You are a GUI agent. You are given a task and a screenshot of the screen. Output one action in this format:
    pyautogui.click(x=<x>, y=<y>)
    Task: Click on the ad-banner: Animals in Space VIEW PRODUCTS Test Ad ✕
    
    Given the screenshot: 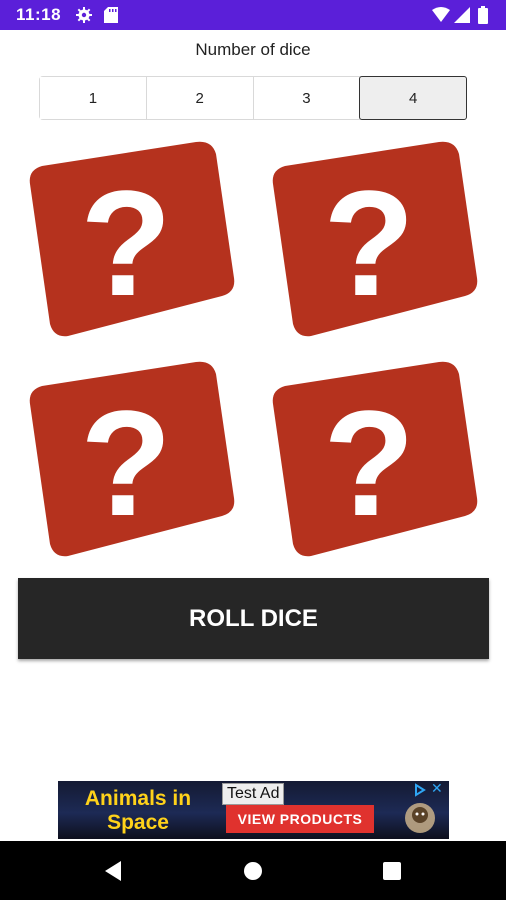 What is the action you would take?
    pyautogui.click(x=253, y=810)
    